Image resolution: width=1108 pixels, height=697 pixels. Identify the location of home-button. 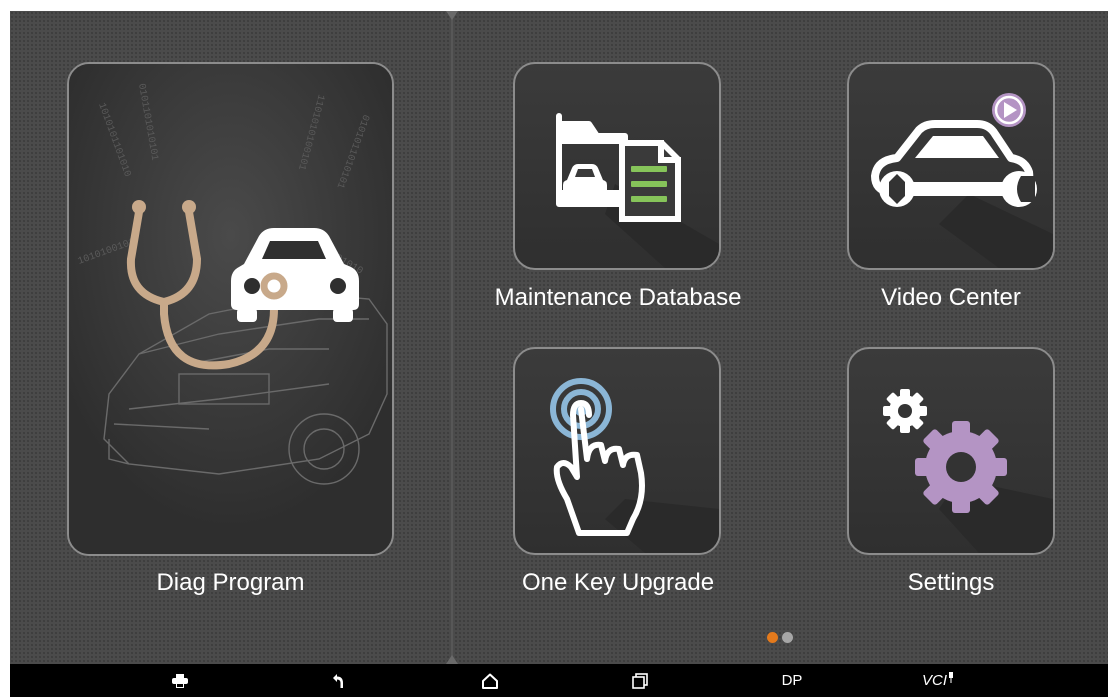
(490, 680).